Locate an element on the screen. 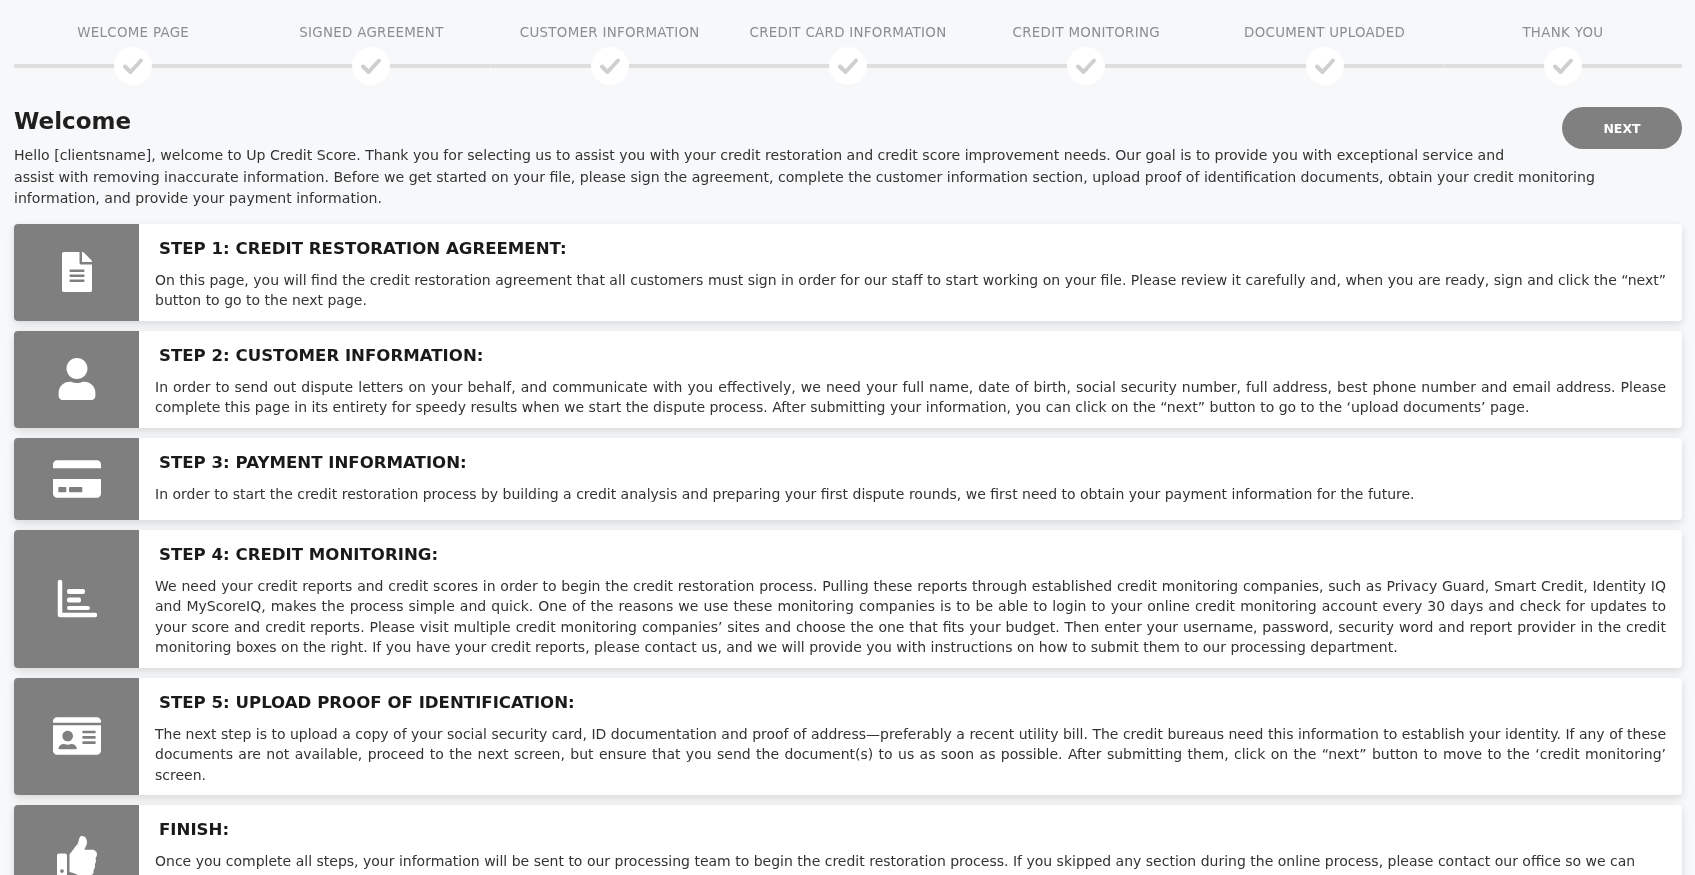 The width and height of the screenshot is (1695, 875). intro-text: Hello [clientsname], welcome to Up Credit Score. Thank you for selecting us to assist you with your credit restoration and credit score improvement needs. Our goal is to provide you with exceptional service and assist with removing inaccurate information. Before we get started on your file, please sign the agreement, complete the customer information section, upload proof of identification documents, obtain your credit monitoring information, and provide your payment information. is located at coordinates (805, 177).